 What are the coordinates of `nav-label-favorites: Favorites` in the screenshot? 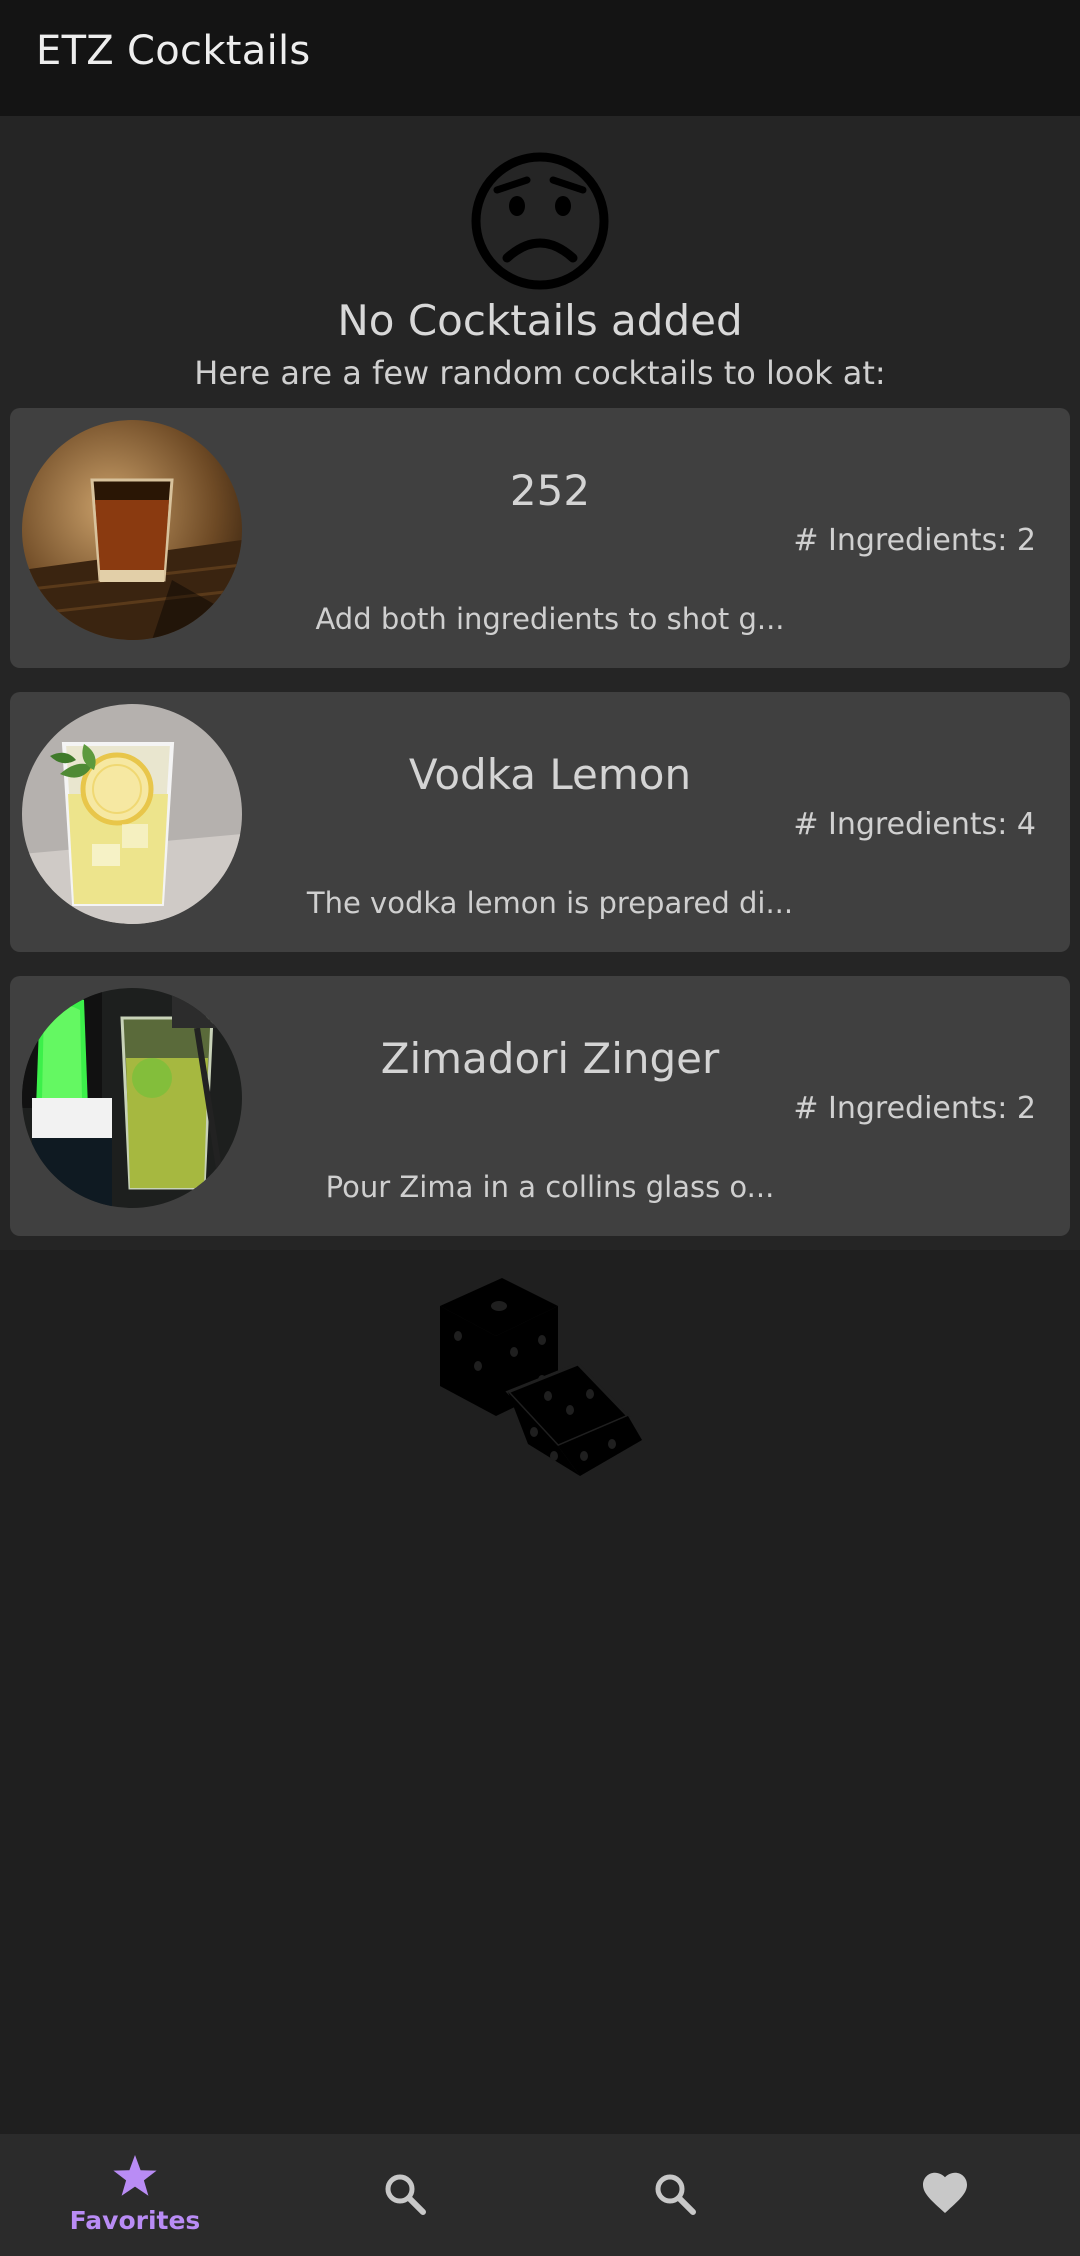 It's located at (135, 2220).